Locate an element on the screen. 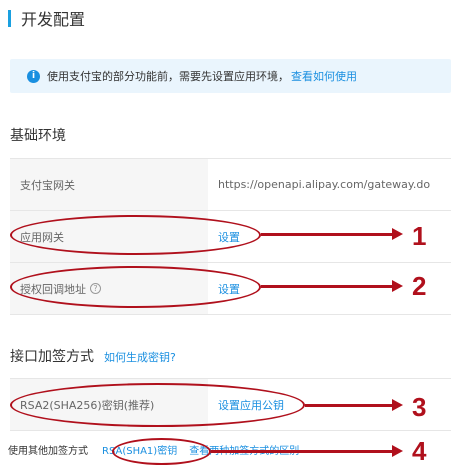 The height and width of the screenshot is (467, 451). notice-text: 使用支付宝的部分功能前，需要先设置应用环境， is located at coordinates (168, 76).